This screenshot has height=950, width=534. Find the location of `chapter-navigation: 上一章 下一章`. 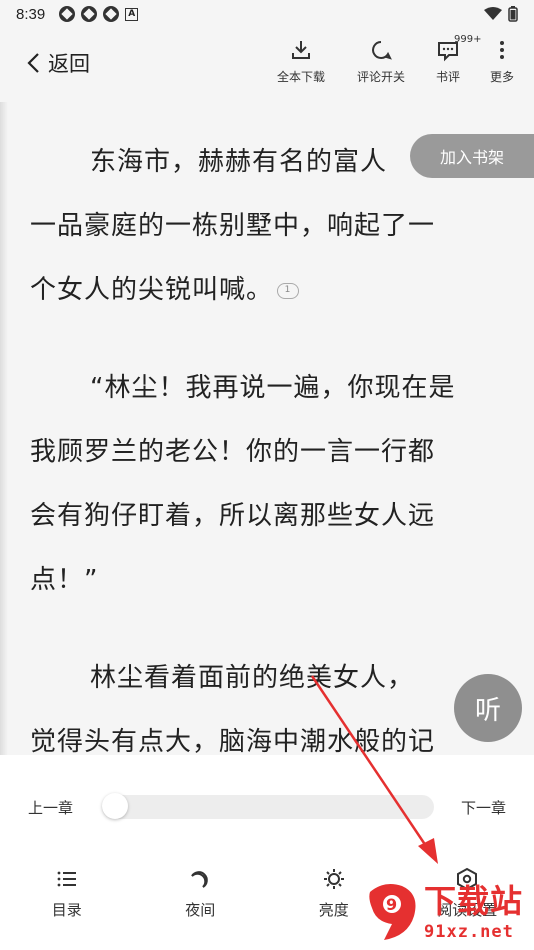

chapter-navigation: 上一章 下一章 is located at coordinates (267, 807).